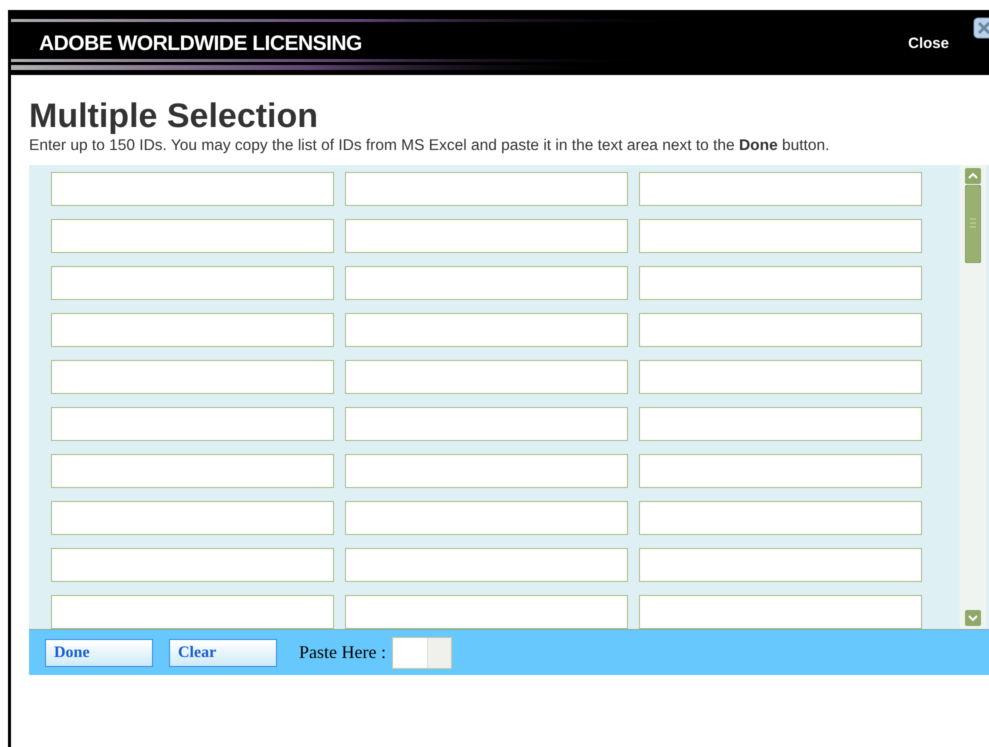 The image size is (989, 747). Describe the element at coordinates (973, 397) in the screenshot. I see `scrollbar` at that location.